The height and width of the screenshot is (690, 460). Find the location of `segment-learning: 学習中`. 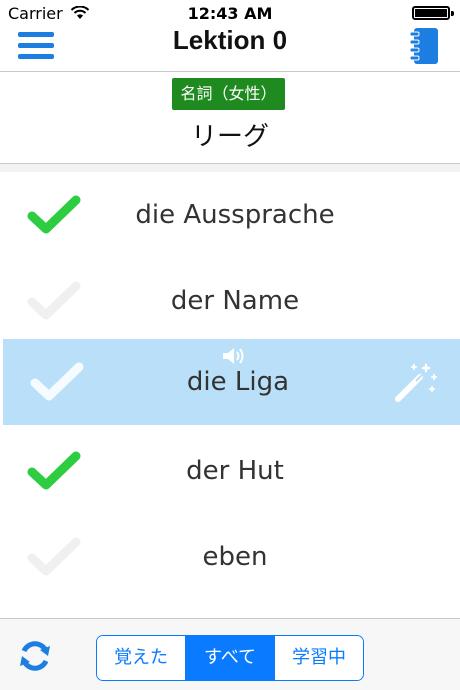

segment-learning: 学習中 is located at coordinates (319, 658).